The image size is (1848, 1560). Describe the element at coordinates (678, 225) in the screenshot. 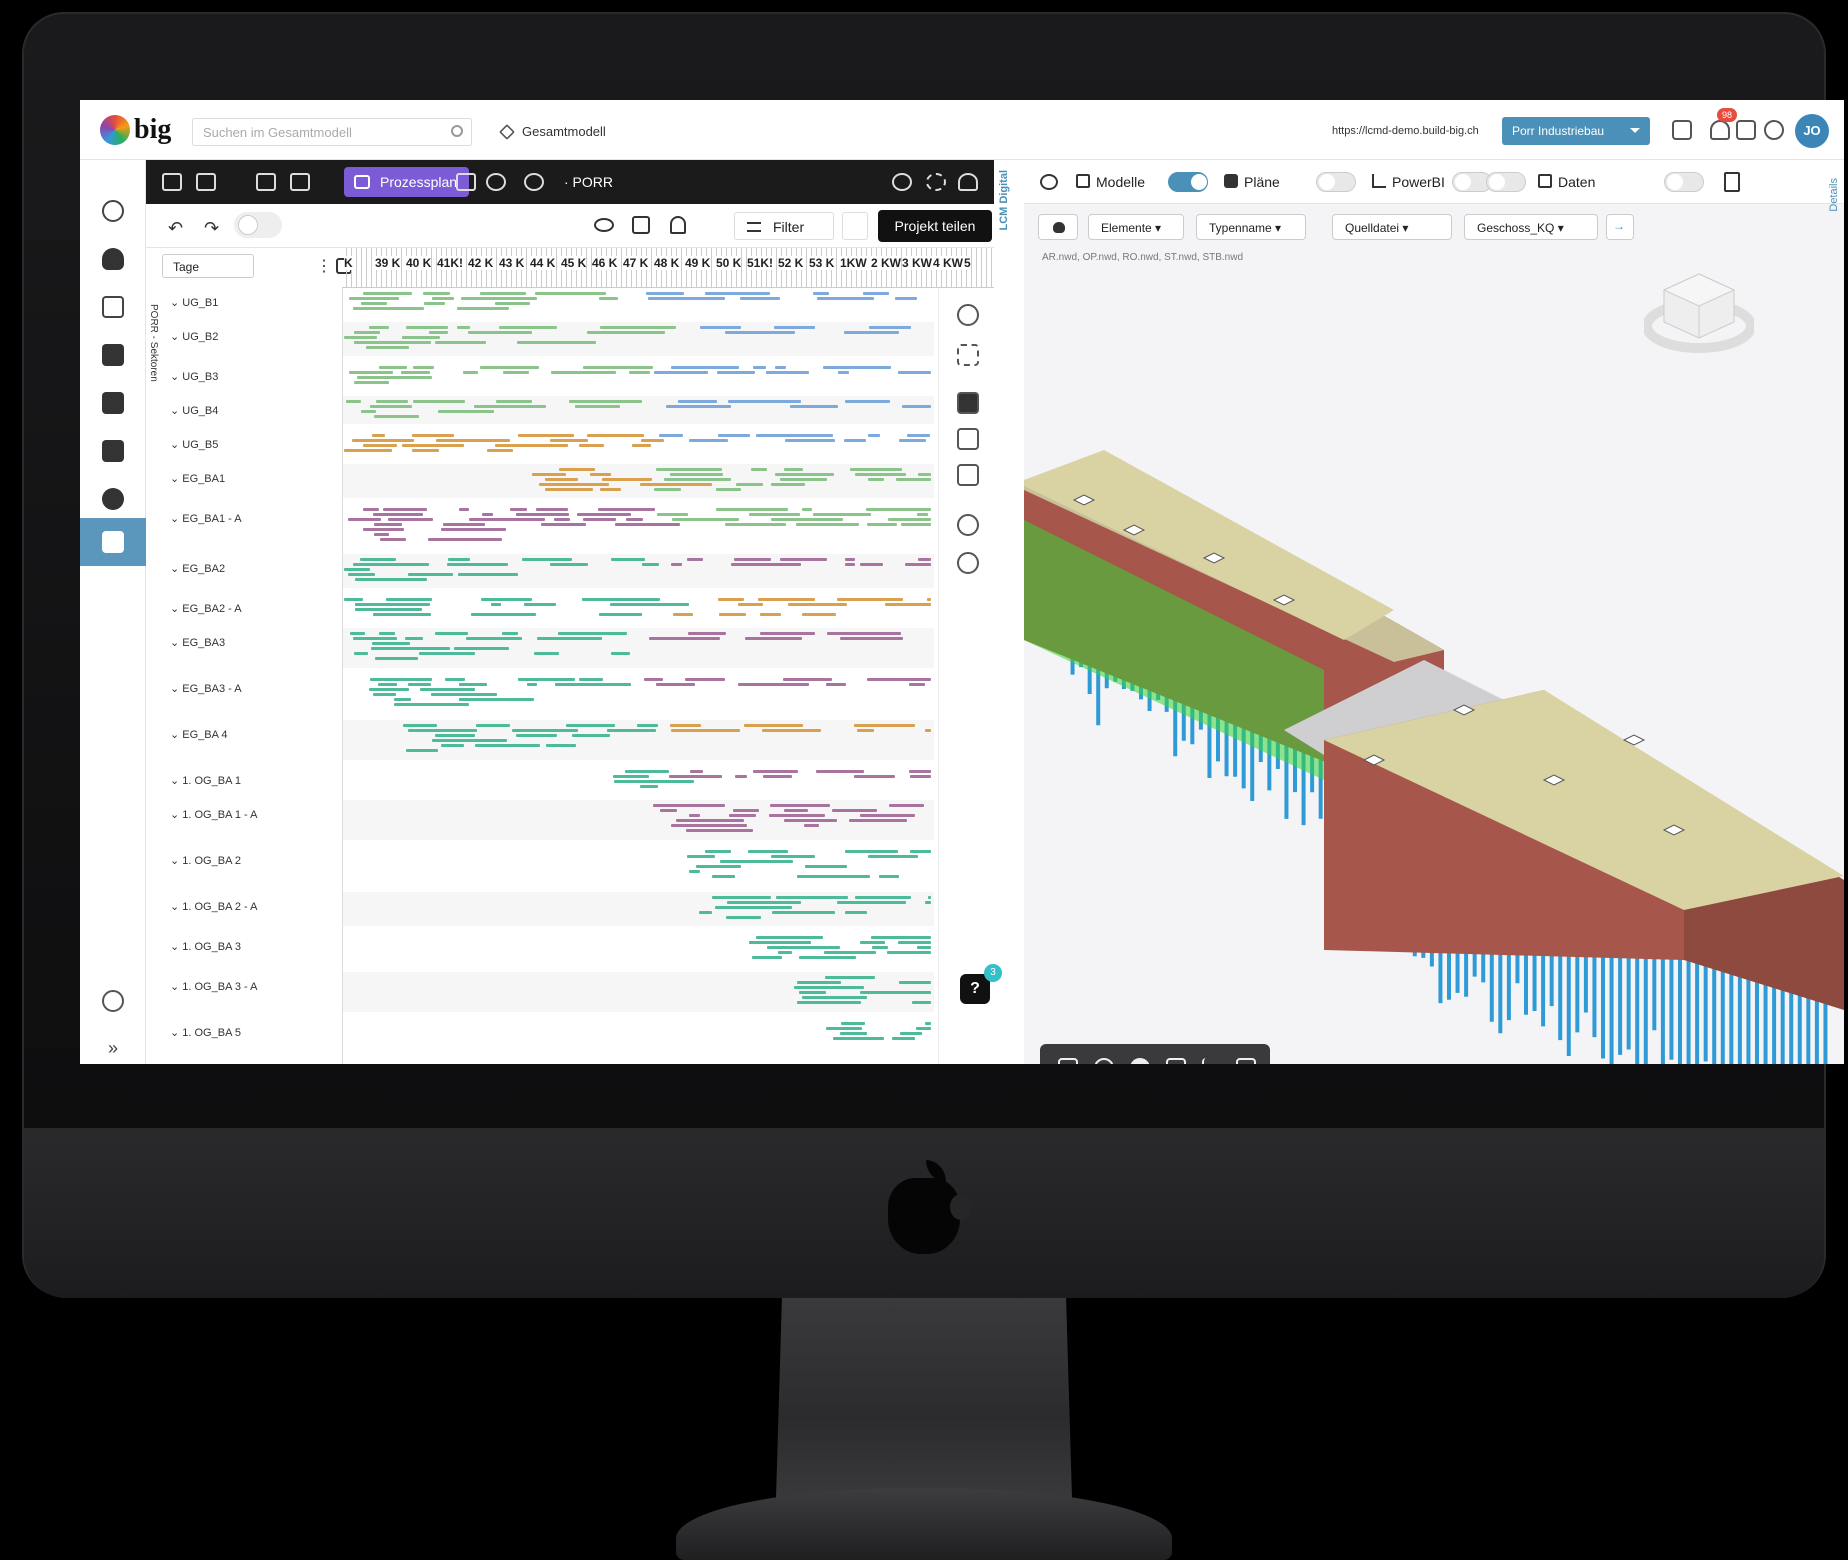

I see `bell-outline-icon` at that location.